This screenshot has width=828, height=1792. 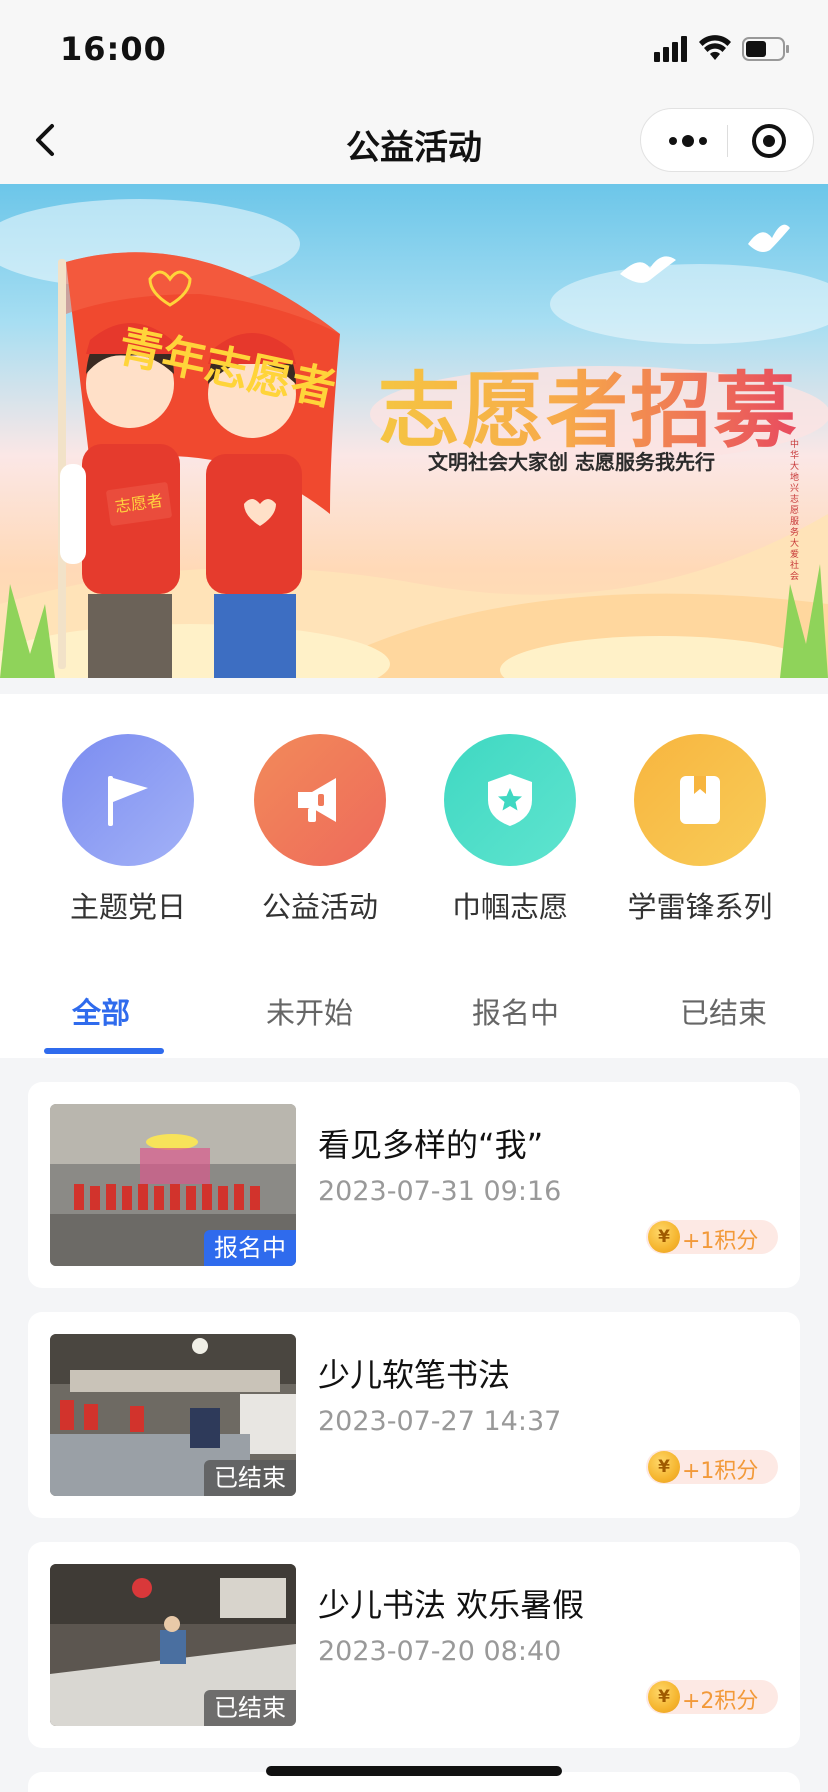 What do you see at coordinates (431, 1145) in the screenshot?
I see `activity-title: 看见多样的“我”` at bounding box center [431, 1145].